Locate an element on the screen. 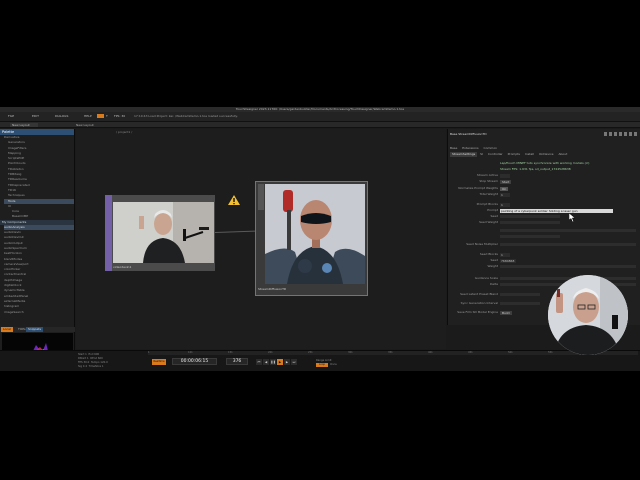 The width and height of the screenshot is (640, 480). param-label: Seed Latent Preset Blend is located at coordinates (479, 294).